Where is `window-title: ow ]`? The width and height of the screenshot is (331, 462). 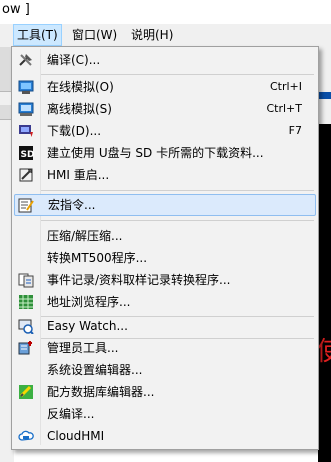 window-title: ow ] is located at coordinates (16, 9).